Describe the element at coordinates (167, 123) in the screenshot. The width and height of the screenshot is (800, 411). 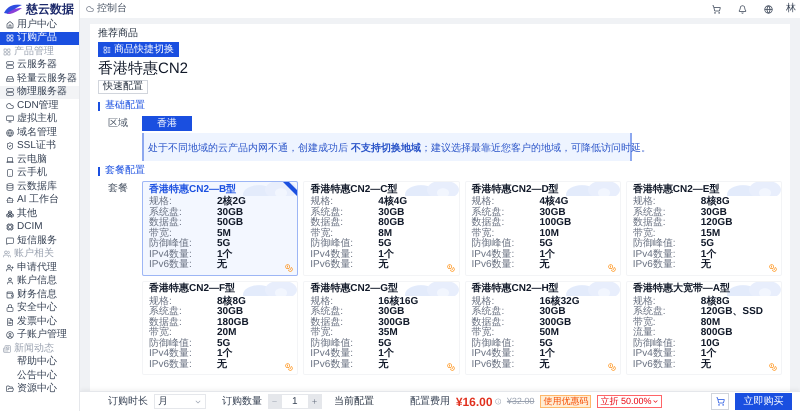
I see `region-option: 香港` at that location.